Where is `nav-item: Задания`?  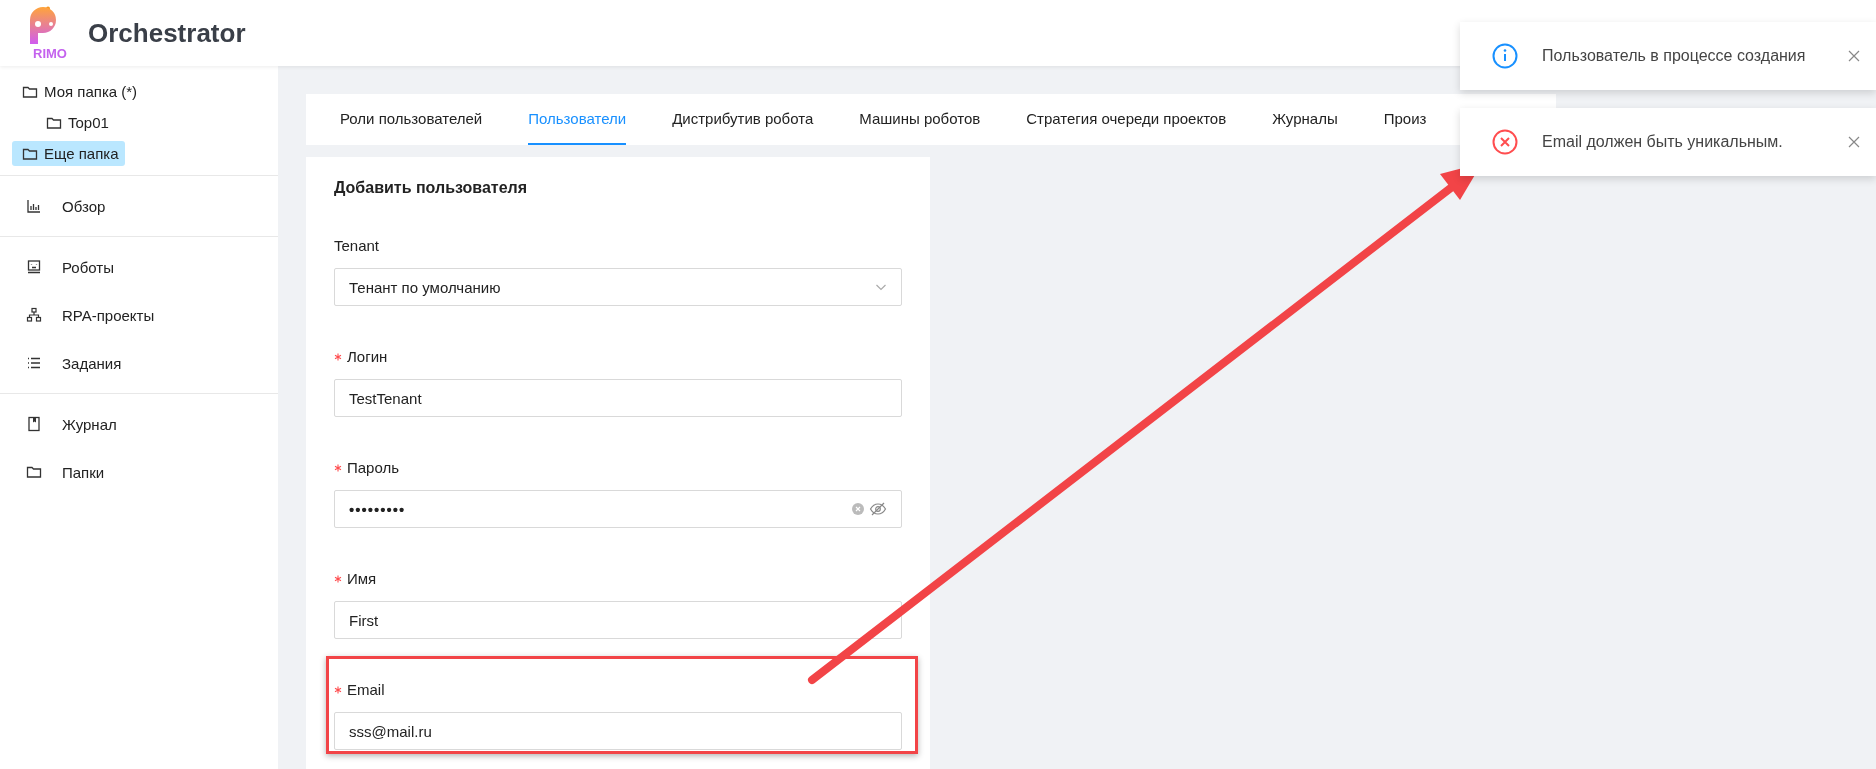
nav-item: Задания is located at coordinates (139, 363).